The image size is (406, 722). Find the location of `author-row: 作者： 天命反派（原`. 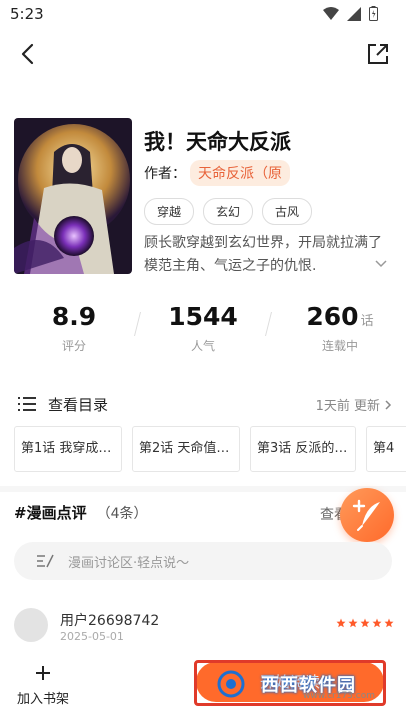

author-row: 作者： 天命反派（原 is located at coordinates (217, 173).